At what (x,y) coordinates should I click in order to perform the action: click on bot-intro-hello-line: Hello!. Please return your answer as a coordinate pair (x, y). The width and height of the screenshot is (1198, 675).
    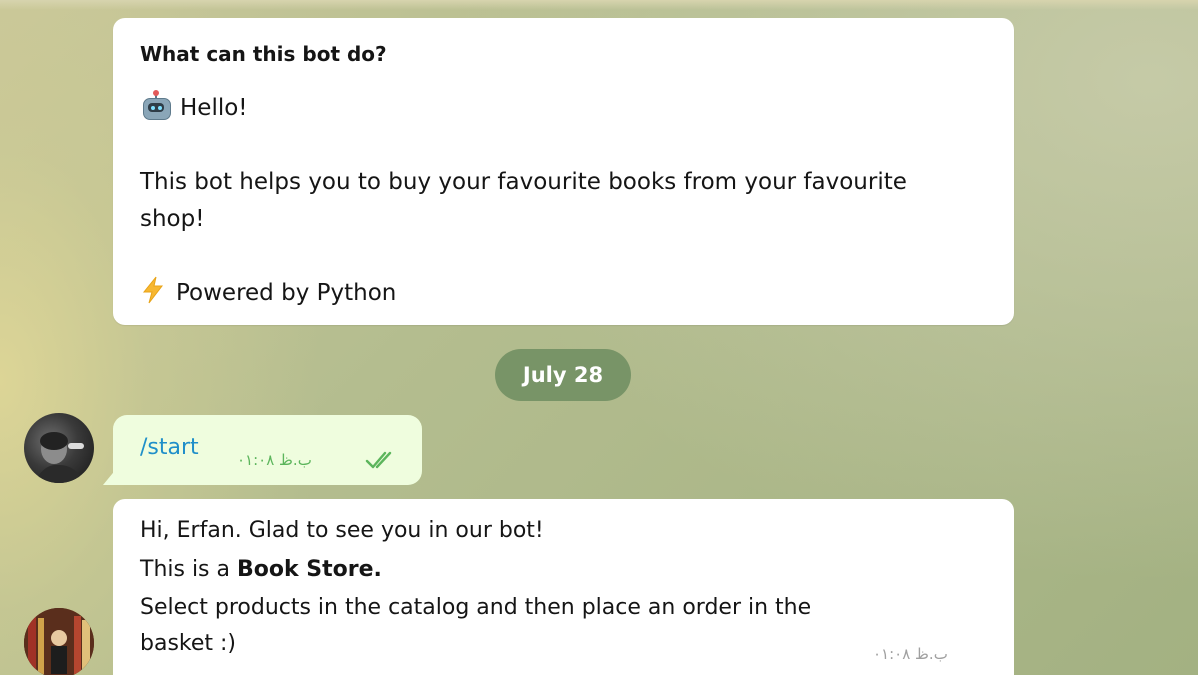
    Looking at the image, I should click on (194, 107).